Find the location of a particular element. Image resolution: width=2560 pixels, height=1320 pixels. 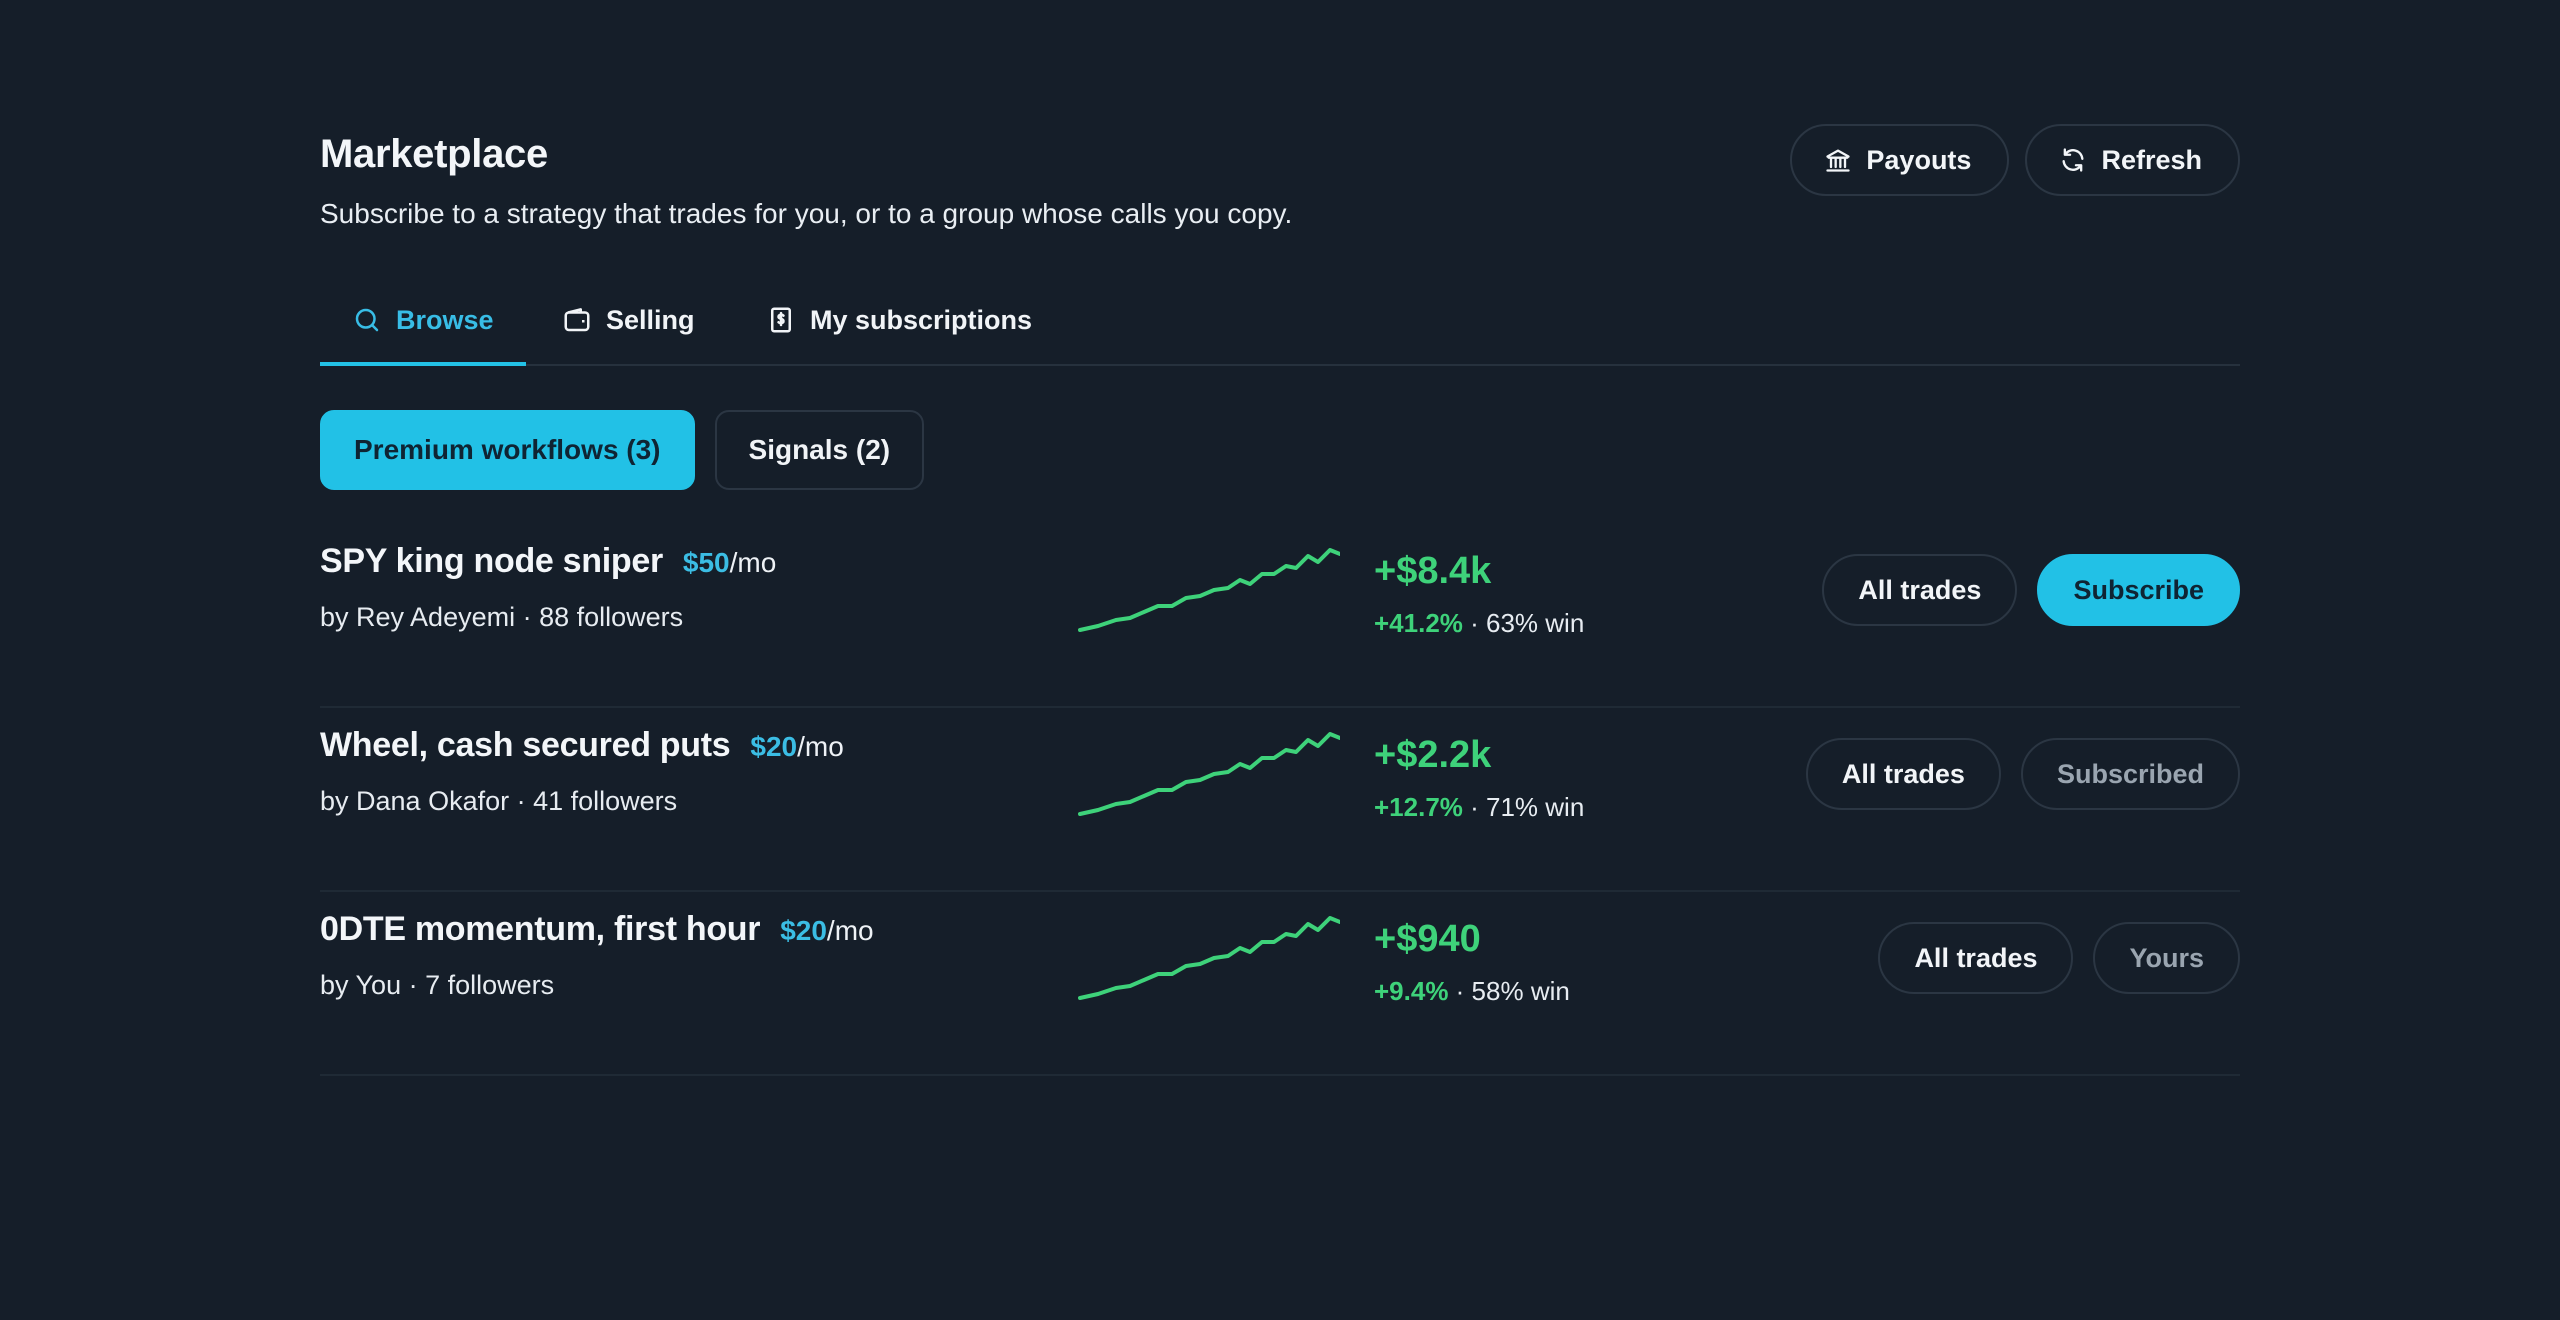

strategy-win-rate: · 63% win is located at coordinates (1523, 623).